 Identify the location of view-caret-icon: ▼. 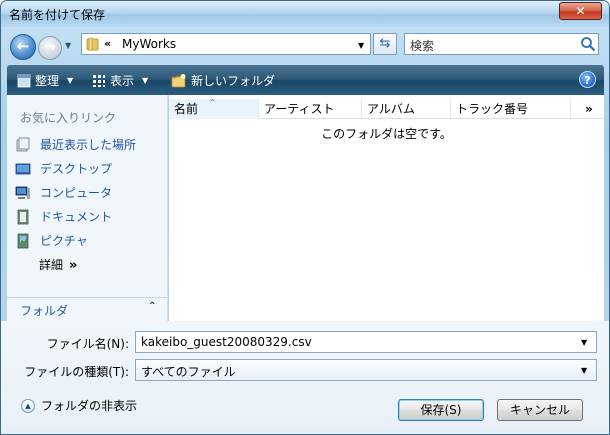
(145, 80).